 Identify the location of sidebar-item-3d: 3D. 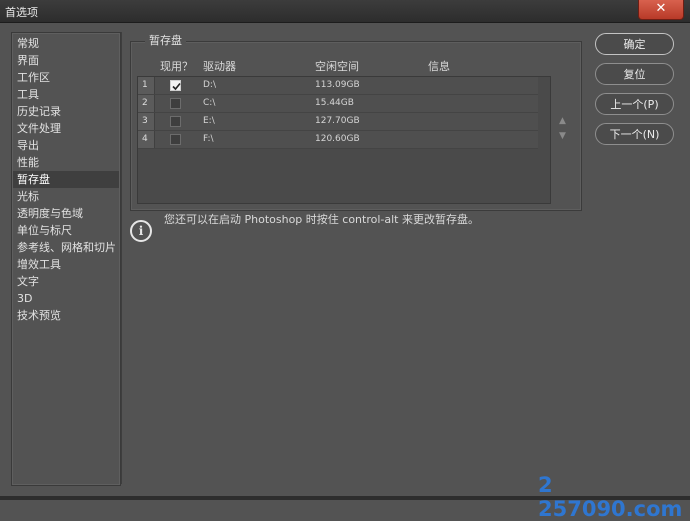
(66, 298).